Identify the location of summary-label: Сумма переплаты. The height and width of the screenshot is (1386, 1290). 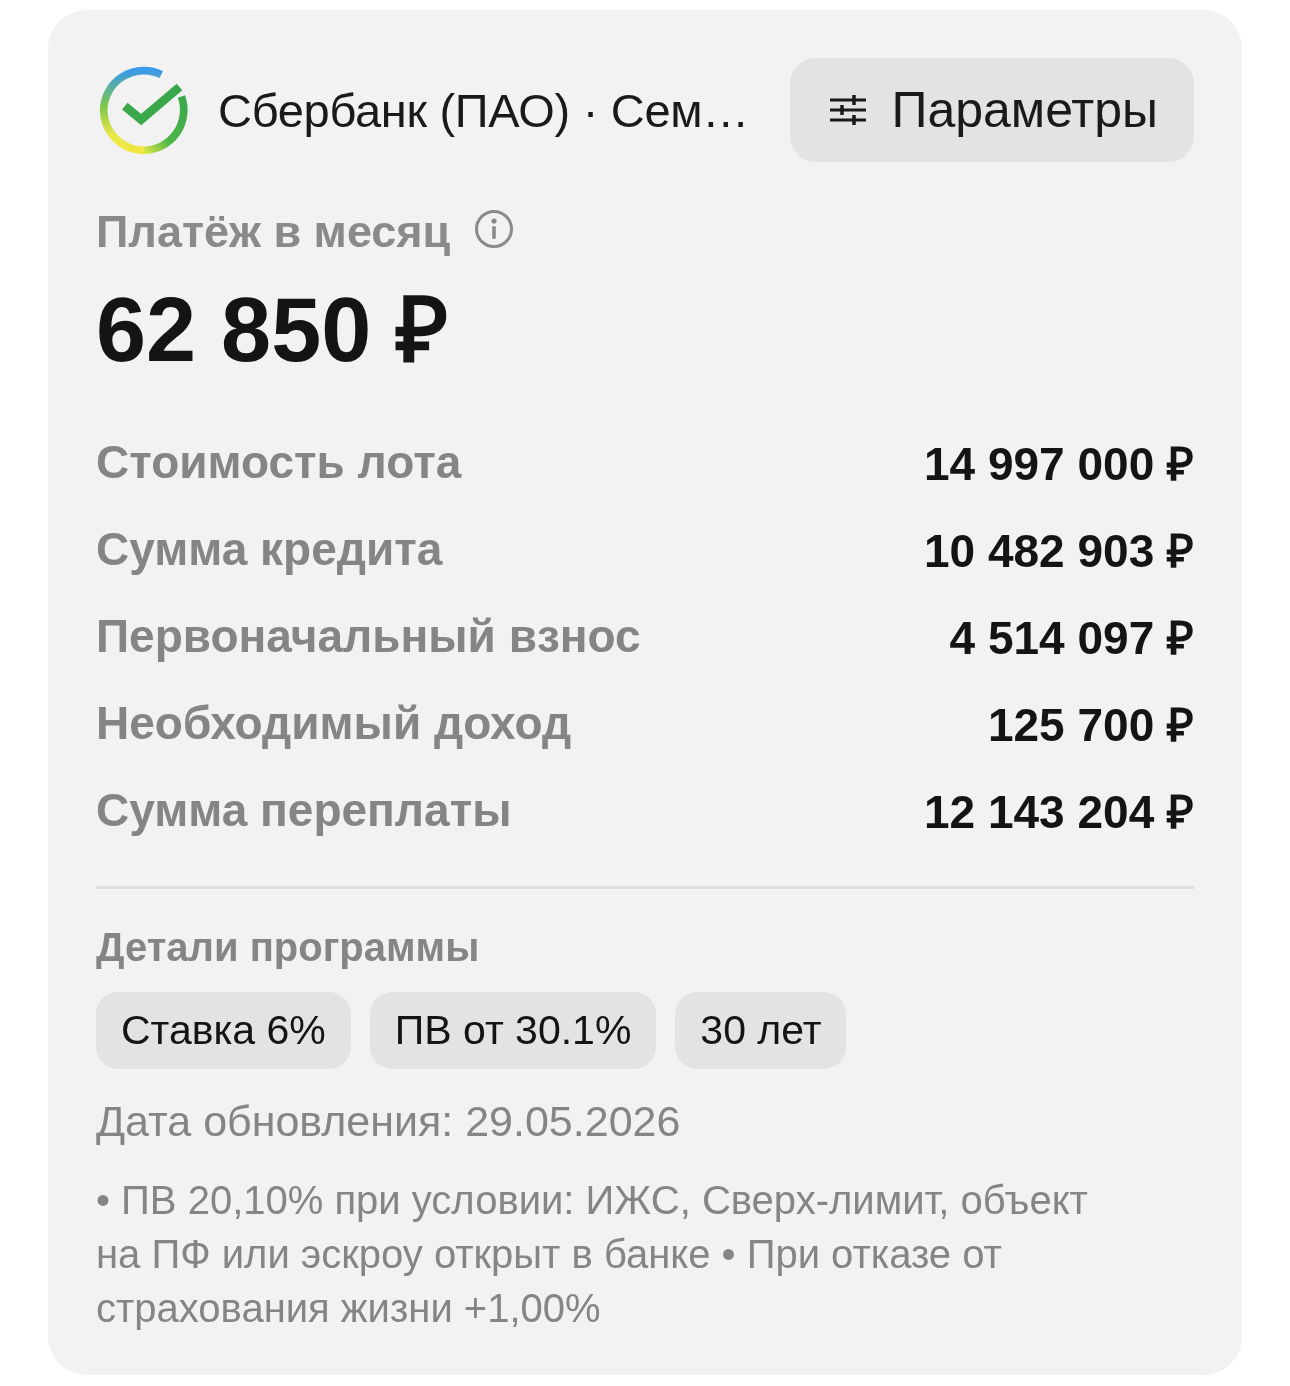
(304, 809).